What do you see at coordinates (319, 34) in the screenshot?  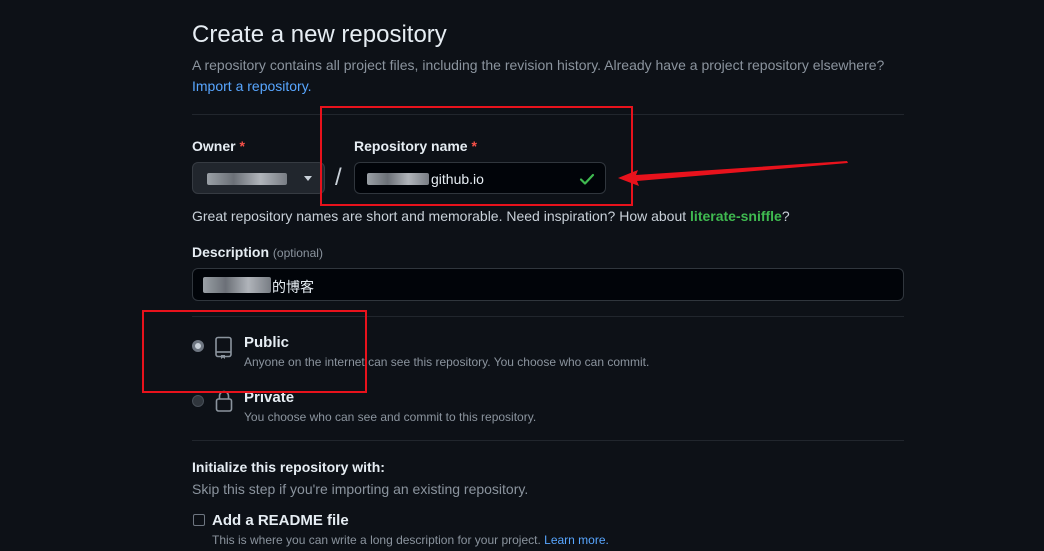 I see `page-title: Create a new repository` at bounding box center [319, 34].